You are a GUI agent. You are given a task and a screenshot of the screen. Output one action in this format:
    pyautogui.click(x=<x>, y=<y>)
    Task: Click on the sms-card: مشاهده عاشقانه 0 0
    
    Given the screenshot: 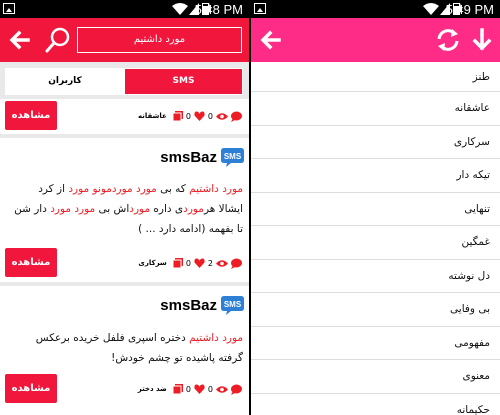 What is the action you would take?
    pyautogui.click(x=124, y=116)
    